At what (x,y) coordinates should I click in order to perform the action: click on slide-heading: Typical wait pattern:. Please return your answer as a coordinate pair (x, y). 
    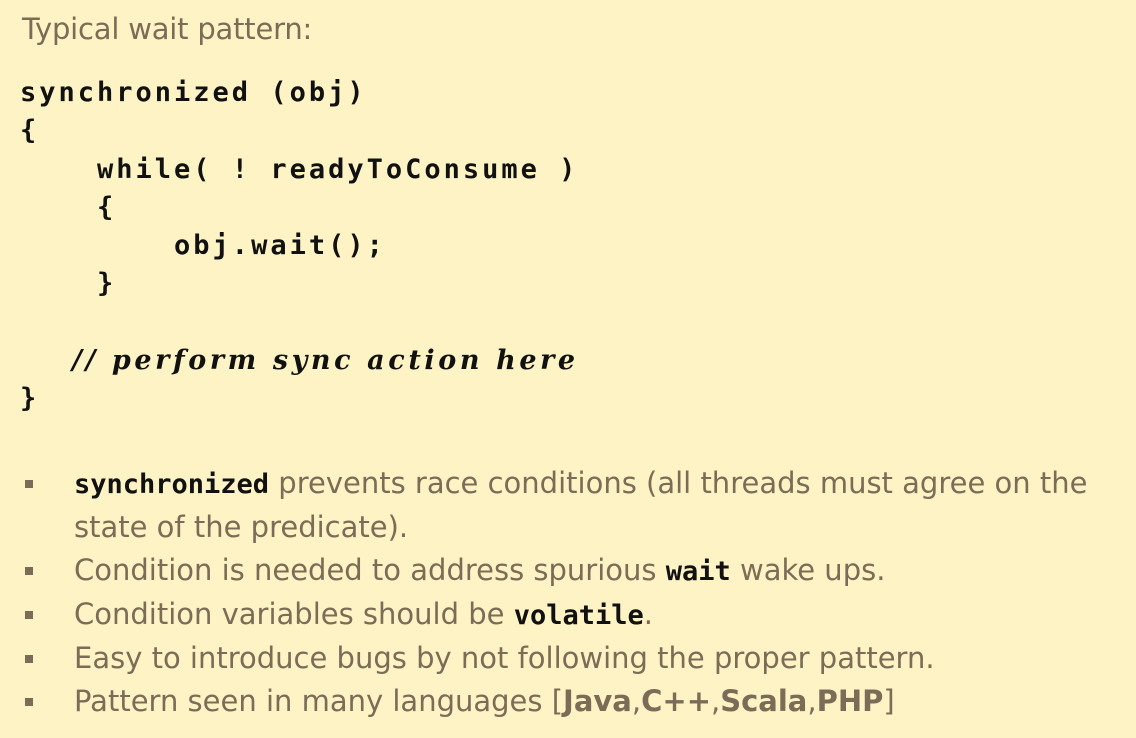
    Looking at the image, I should click on (167, 29).